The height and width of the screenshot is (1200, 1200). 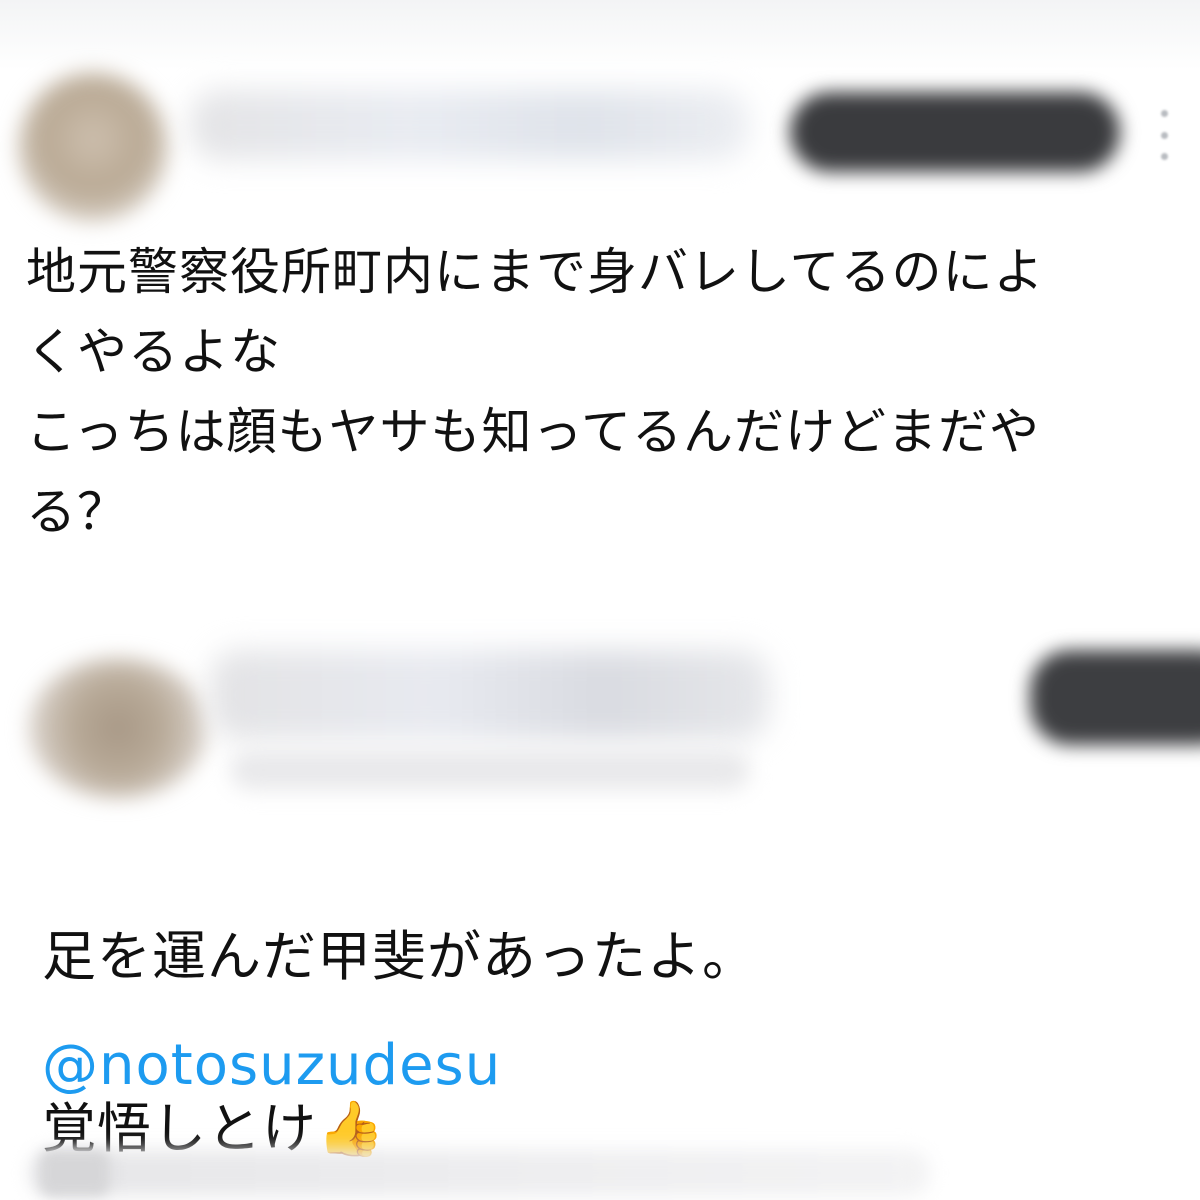 What do you see at coordinates (1164, 135) in the screenshot?
I see `more-vertical-icon` at bounding box center [1164, 135].